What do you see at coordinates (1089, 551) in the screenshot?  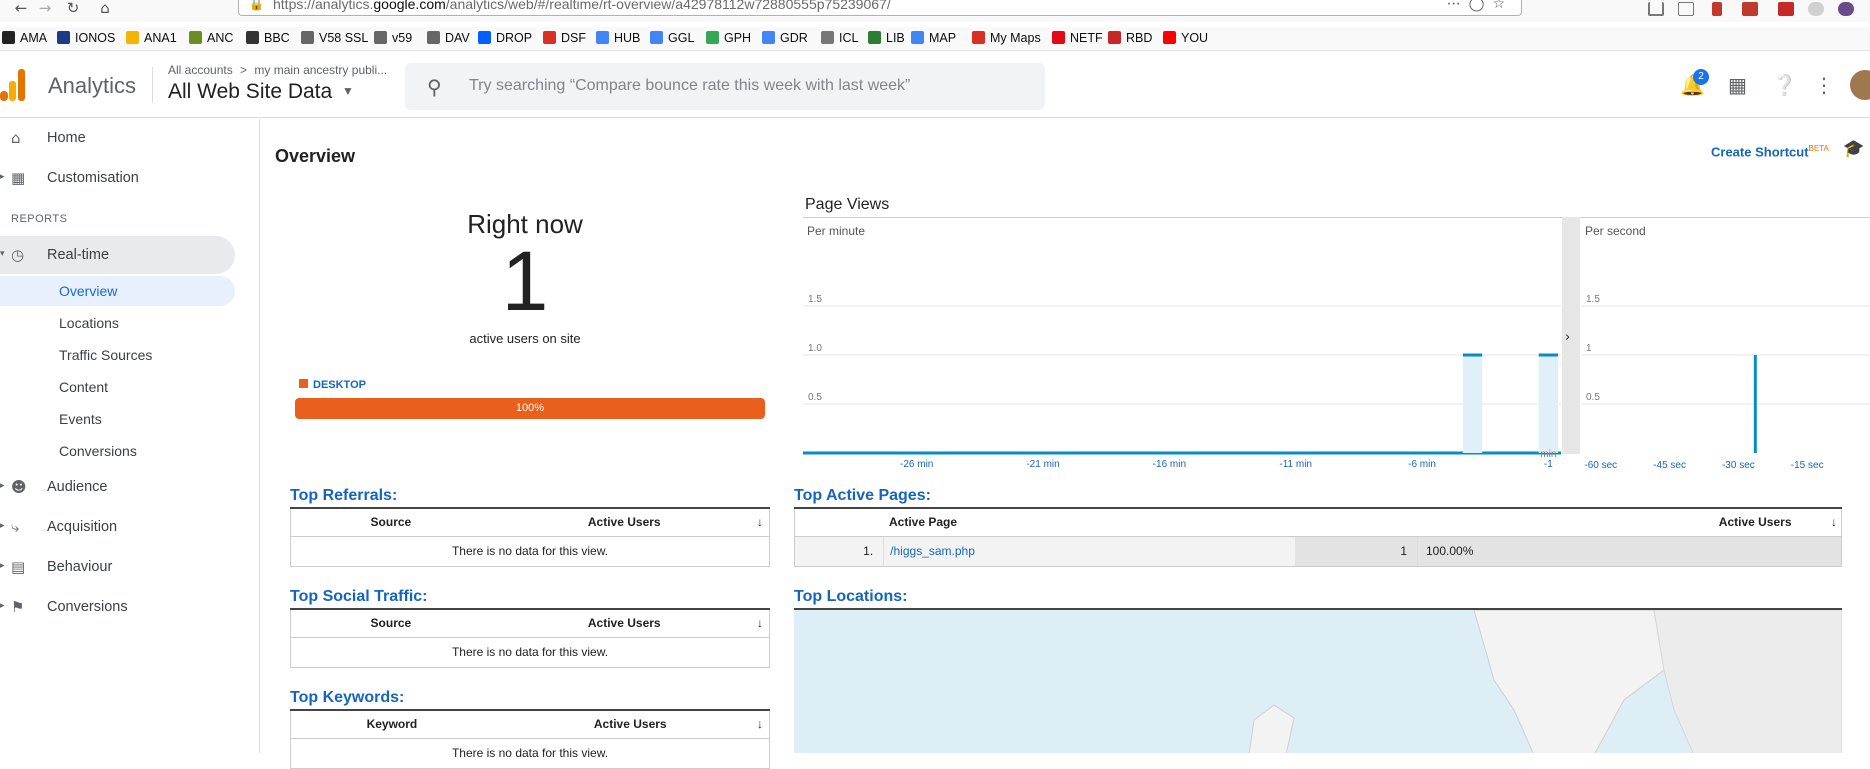 I see `active-page-link: /higgs_sam.php` at bounding box center [1089, 551].